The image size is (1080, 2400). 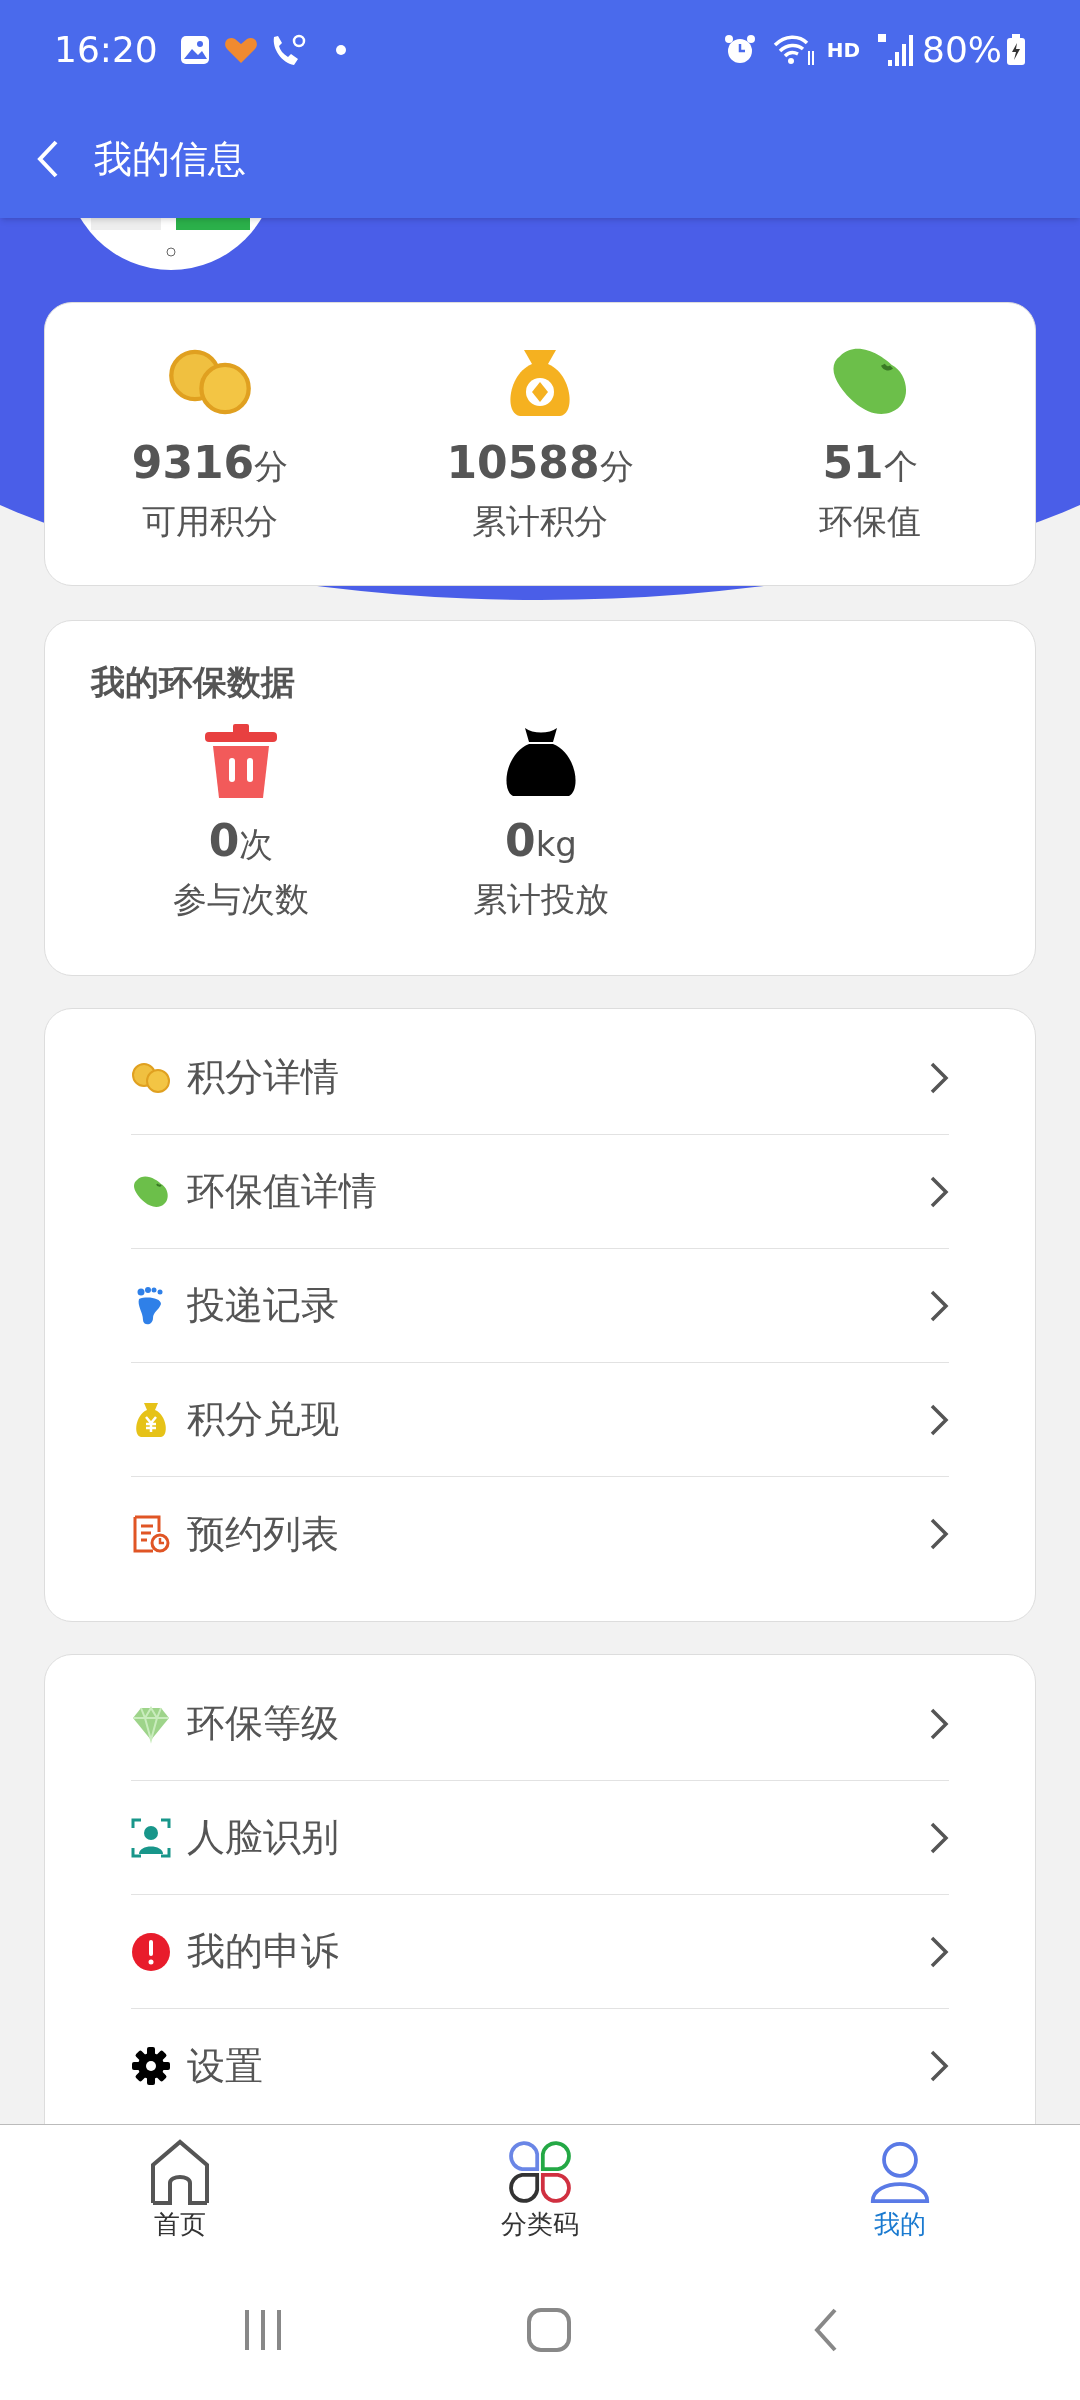 What do you see at coordinates (540, 1078) in the screenshot?
I see `menu-item: 积分详情` at bounding box center [540, 1078].